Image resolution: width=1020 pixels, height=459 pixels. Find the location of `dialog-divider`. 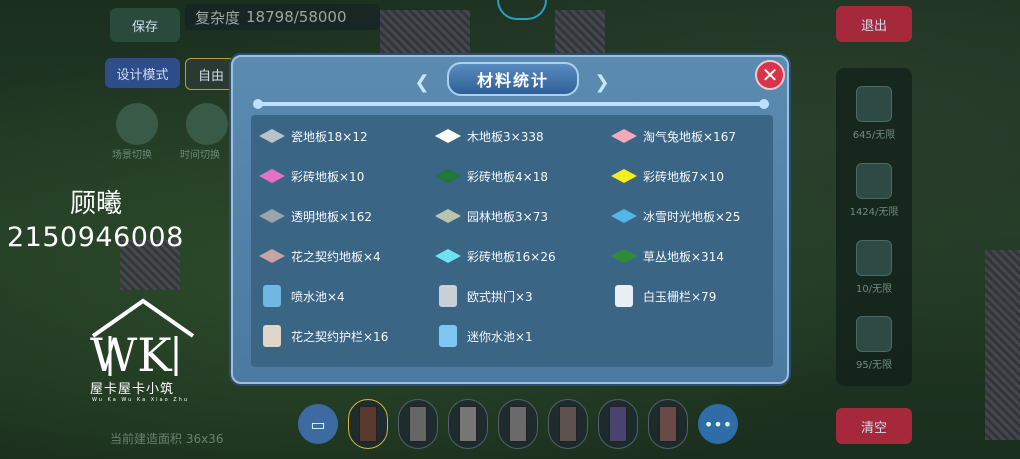

dialog-divider is located at coordinates (511, 104).